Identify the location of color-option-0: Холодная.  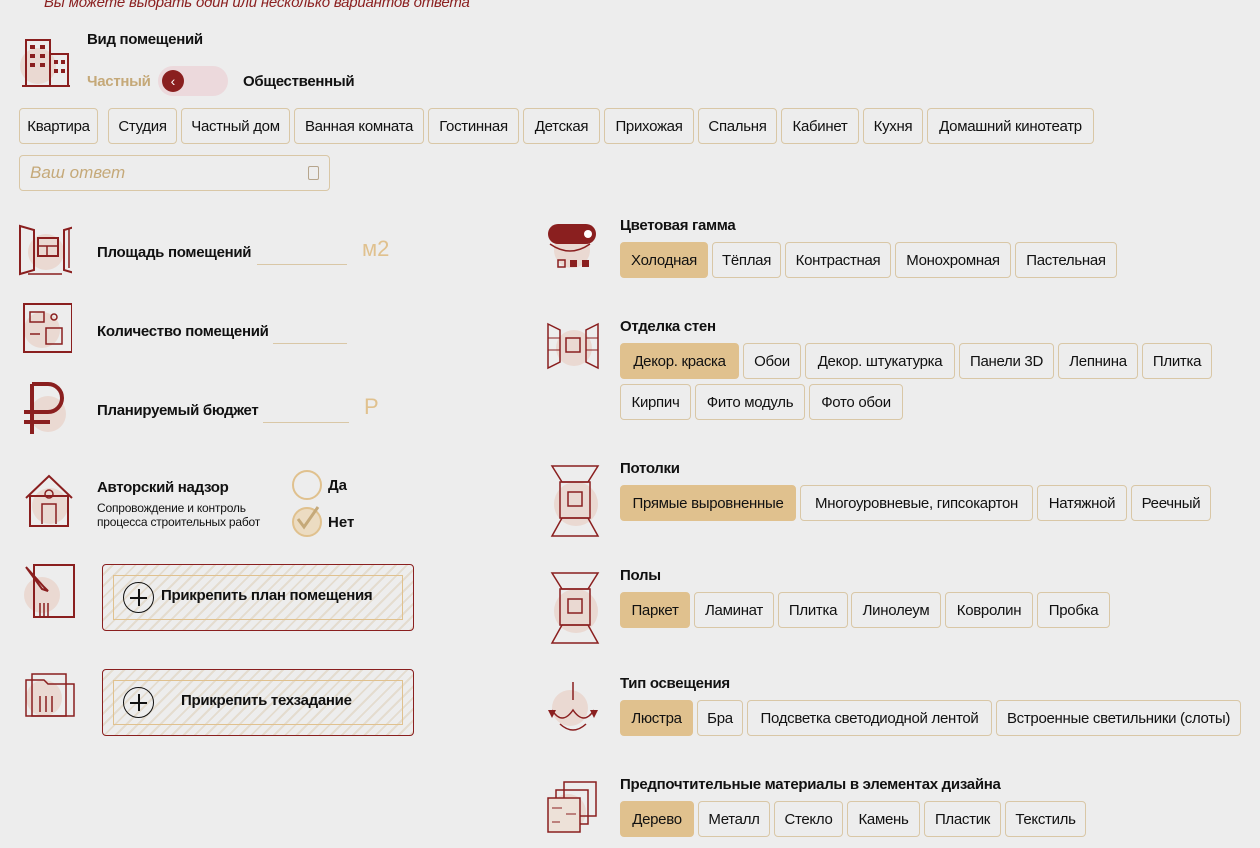
(664, 260).